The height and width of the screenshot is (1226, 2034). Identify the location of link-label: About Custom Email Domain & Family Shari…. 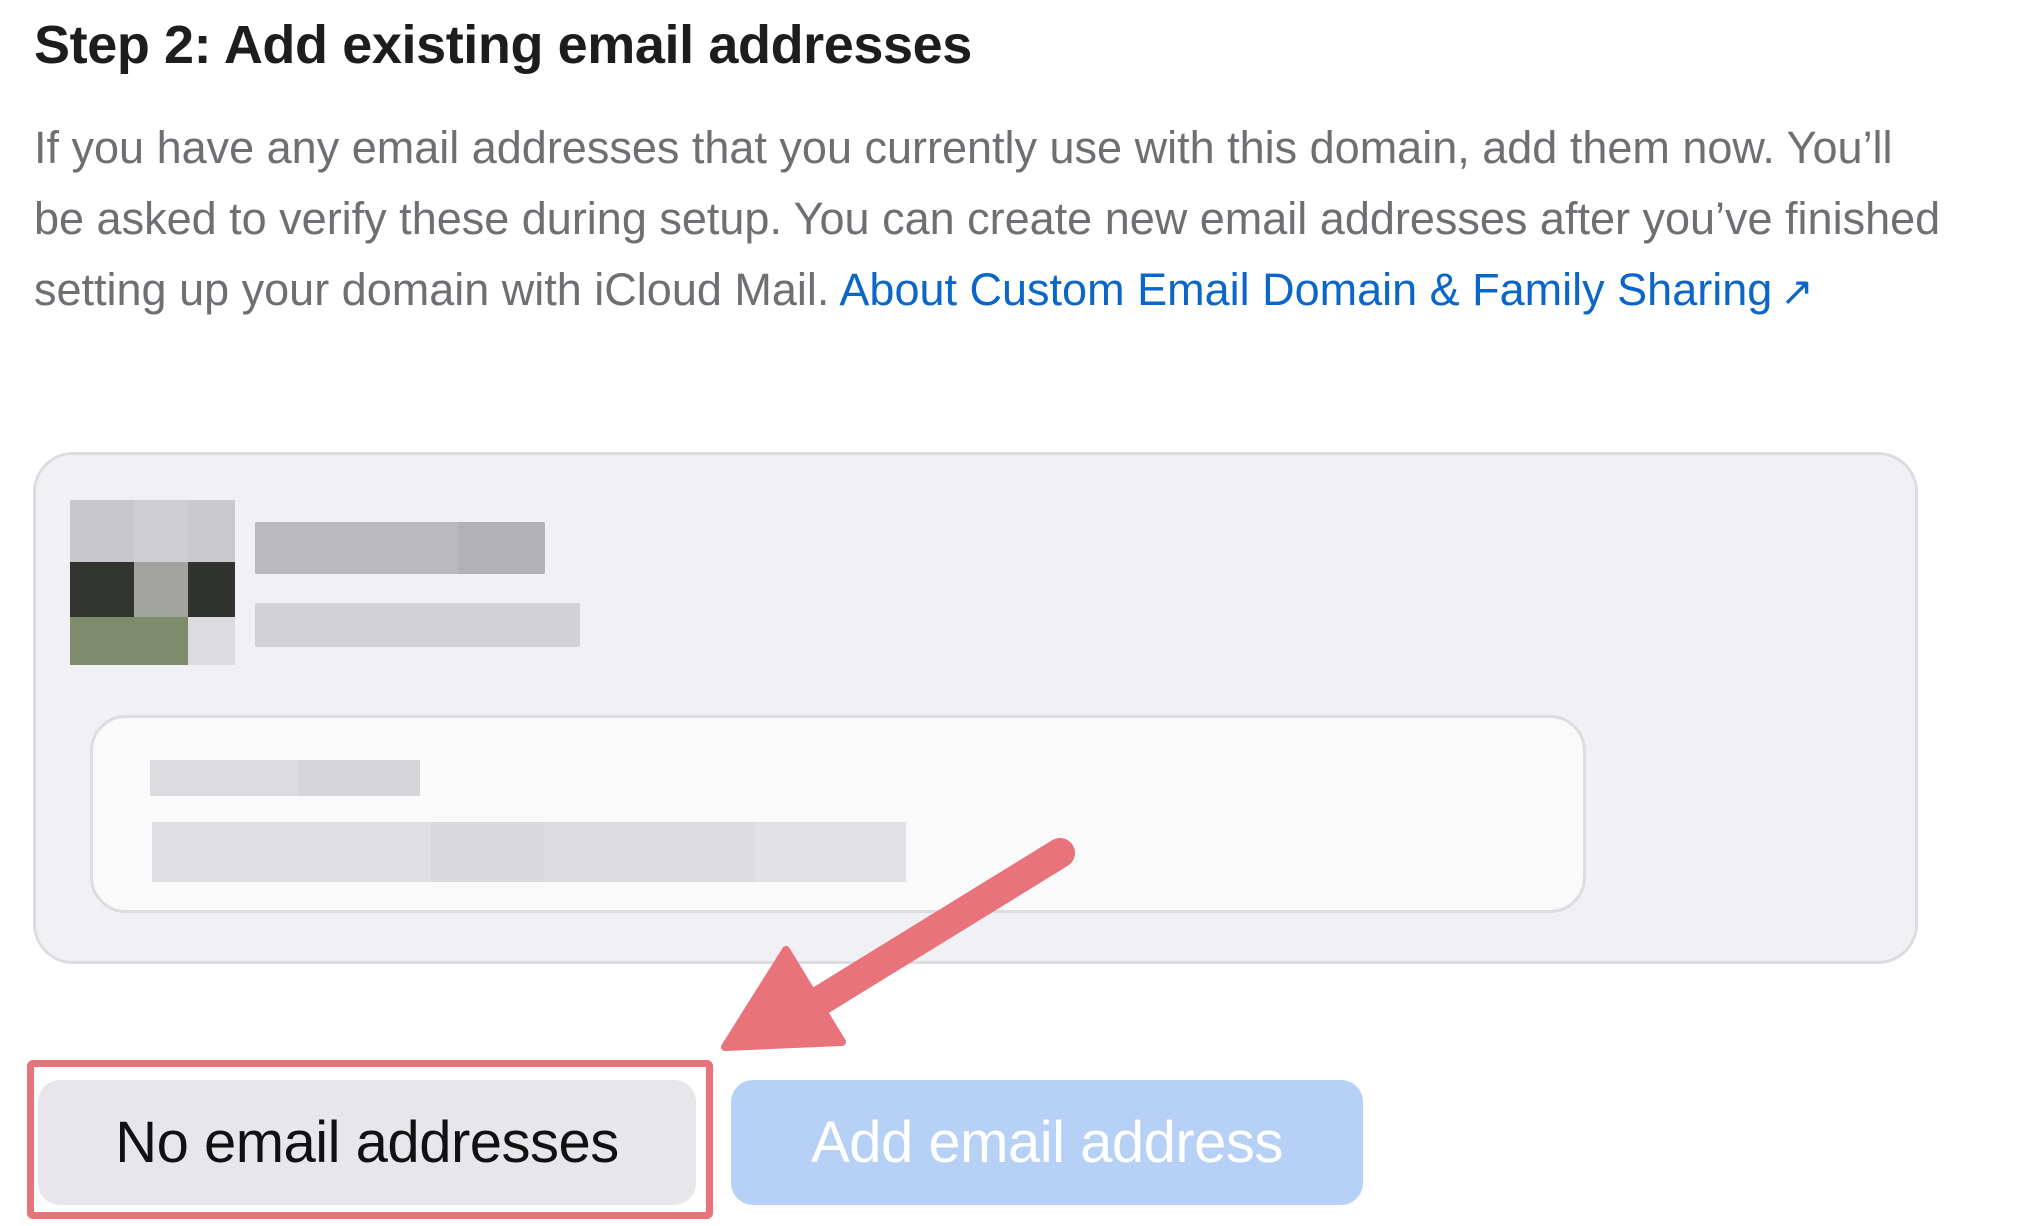
(1306, 289).